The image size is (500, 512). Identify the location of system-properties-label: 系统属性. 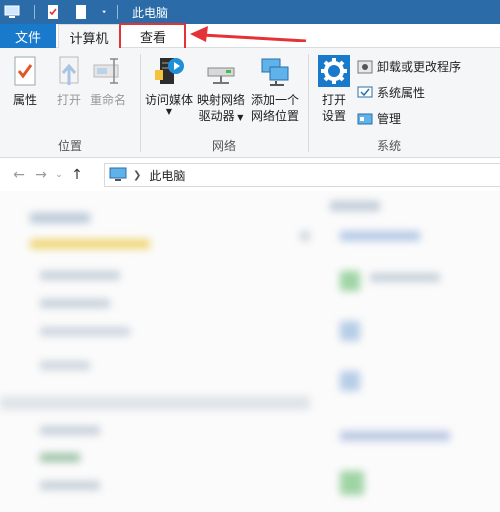
(401, 93).